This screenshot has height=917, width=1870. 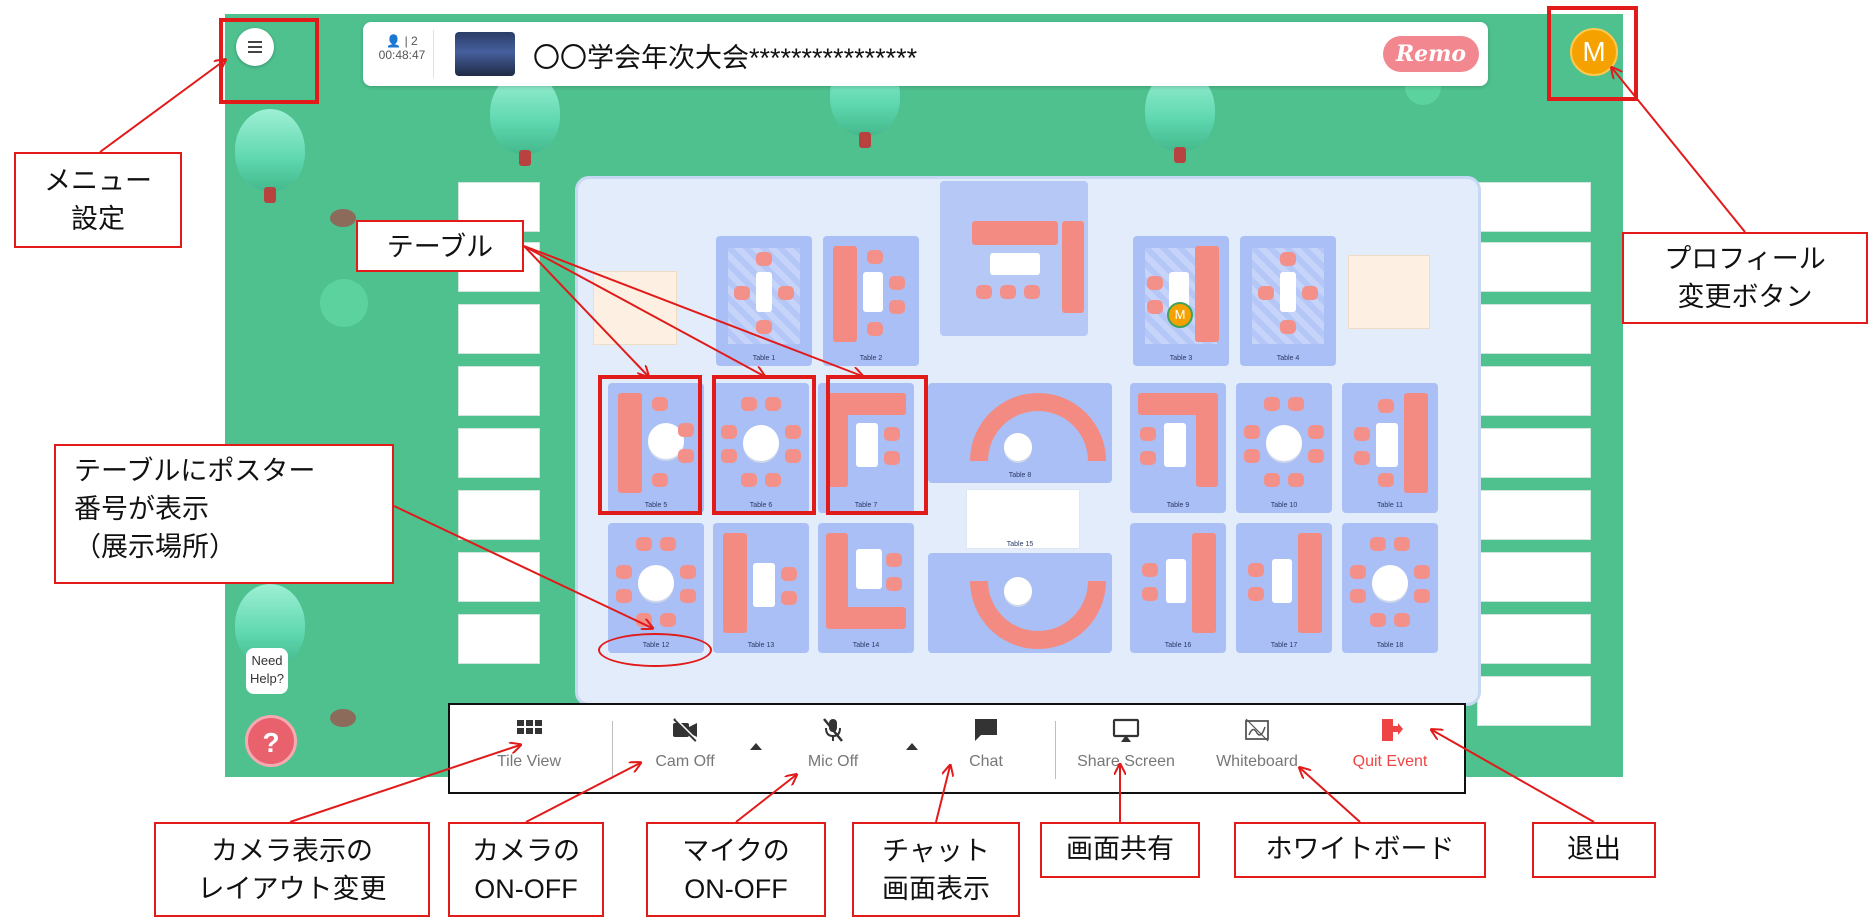 I want to click on arrow-menu, so click(x=162, y=106).